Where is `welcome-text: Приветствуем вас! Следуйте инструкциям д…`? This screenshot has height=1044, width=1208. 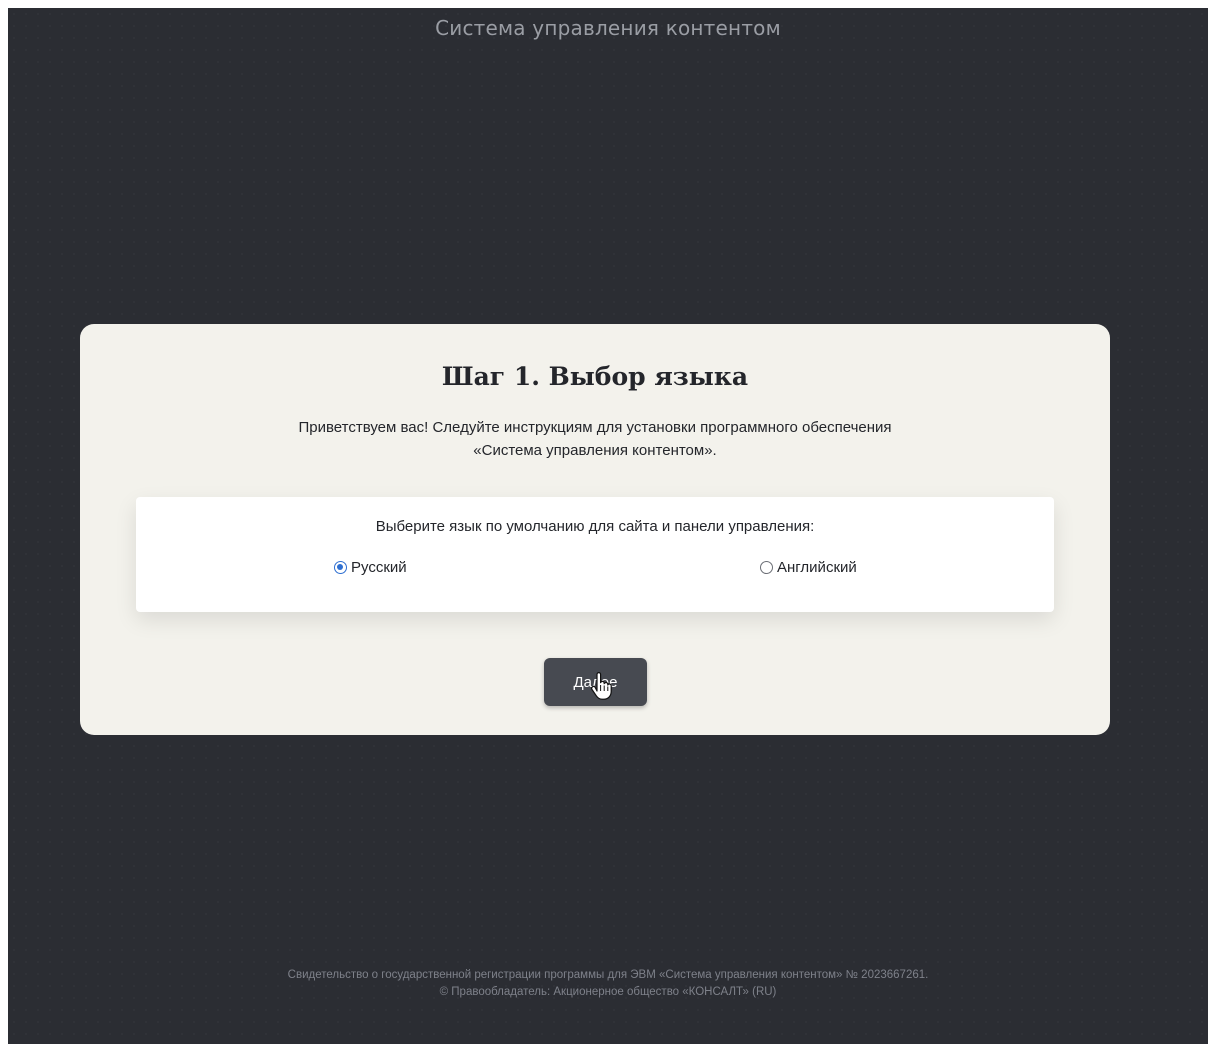
welcome-text: Приветствуем вас! Следуйте инструкциям д… is located at coordinates (595, 439).